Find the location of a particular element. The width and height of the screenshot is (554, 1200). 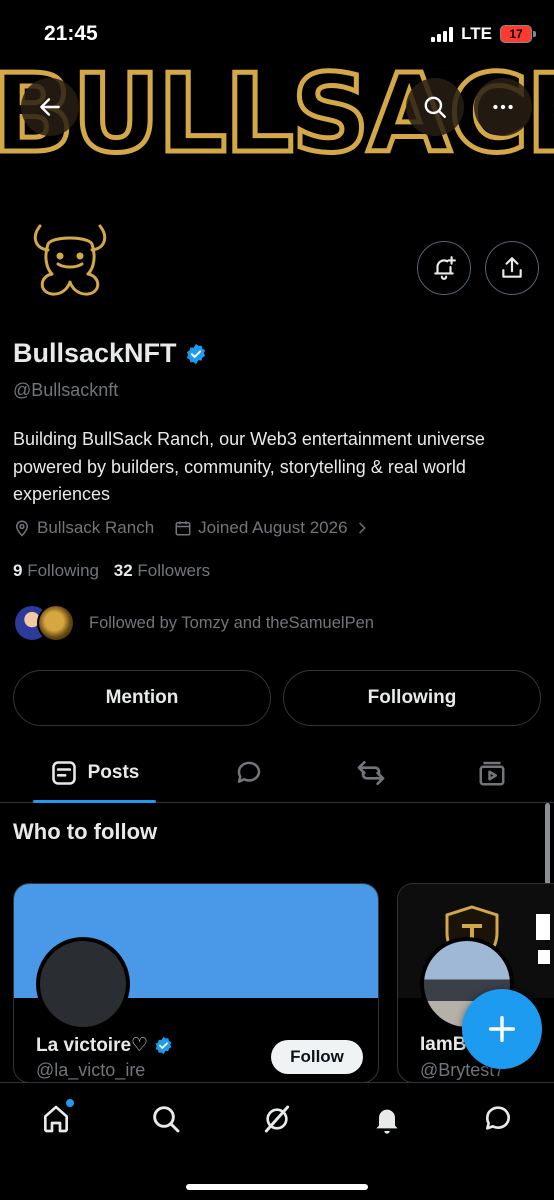

nav-home is located at coordinates (56, 1119).